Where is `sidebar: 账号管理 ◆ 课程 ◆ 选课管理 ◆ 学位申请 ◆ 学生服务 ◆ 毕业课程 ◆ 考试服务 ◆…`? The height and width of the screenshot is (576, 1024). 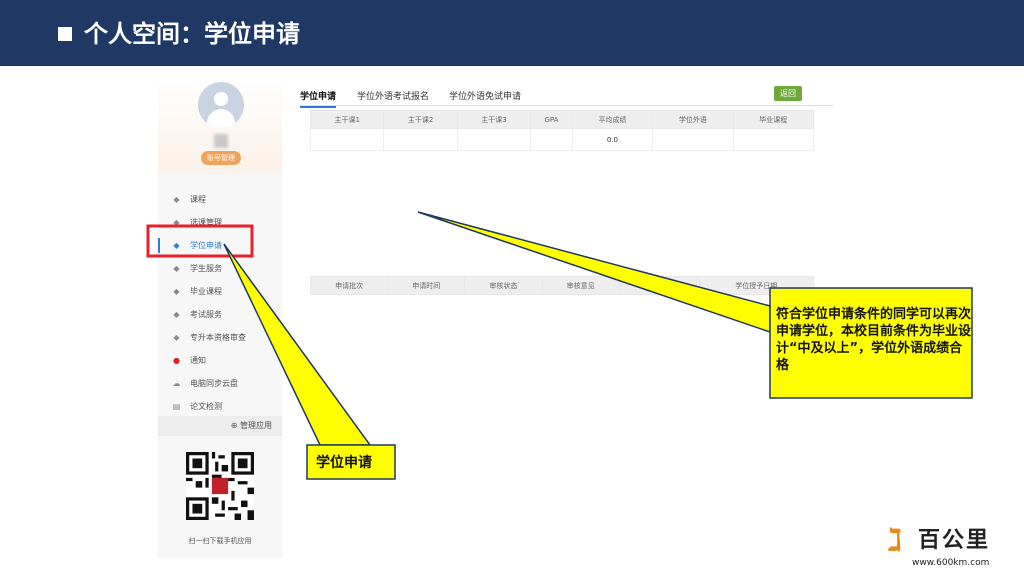
sidebar: 账号管理 ◆ 课程 ◆ 选课管理 ◆ 学位申请 ◆ 学生服务 ◆ 毕业课程 ◆ 考试服务 ◆… is located at coordinates (220, 316).